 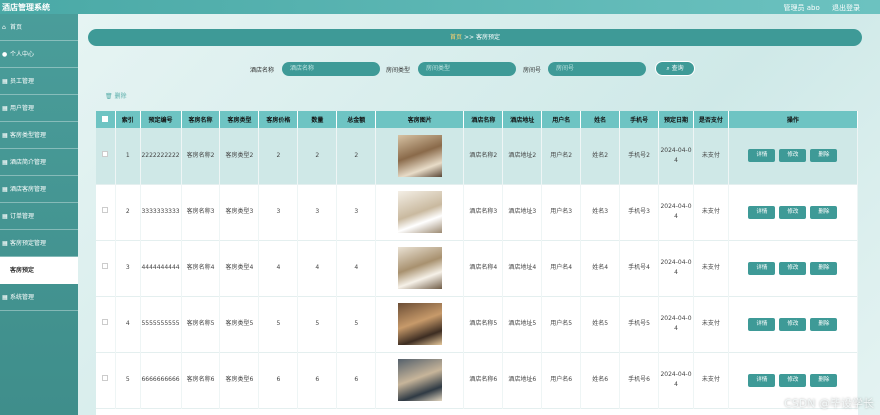 What do you see at coordinates (600, 156) in the screenshot?
I see `cell-name: 姓名2` at bounding box center [600, 156].